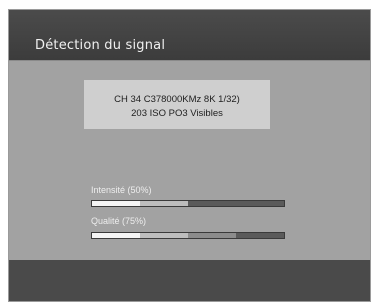  What do you see at coordinates (177, 113) in the screenshot?
I see `service-info-line: 203 ISO PO3 Visibles` at bounding box center [177, 113].